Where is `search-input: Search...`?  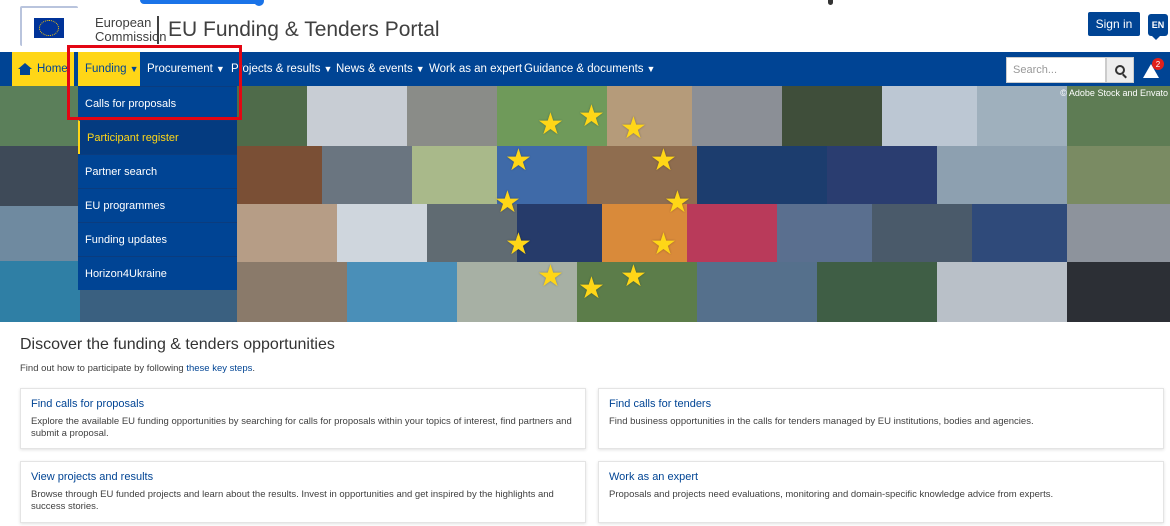
search-input: Search... is located at coordinates (1056, 70).